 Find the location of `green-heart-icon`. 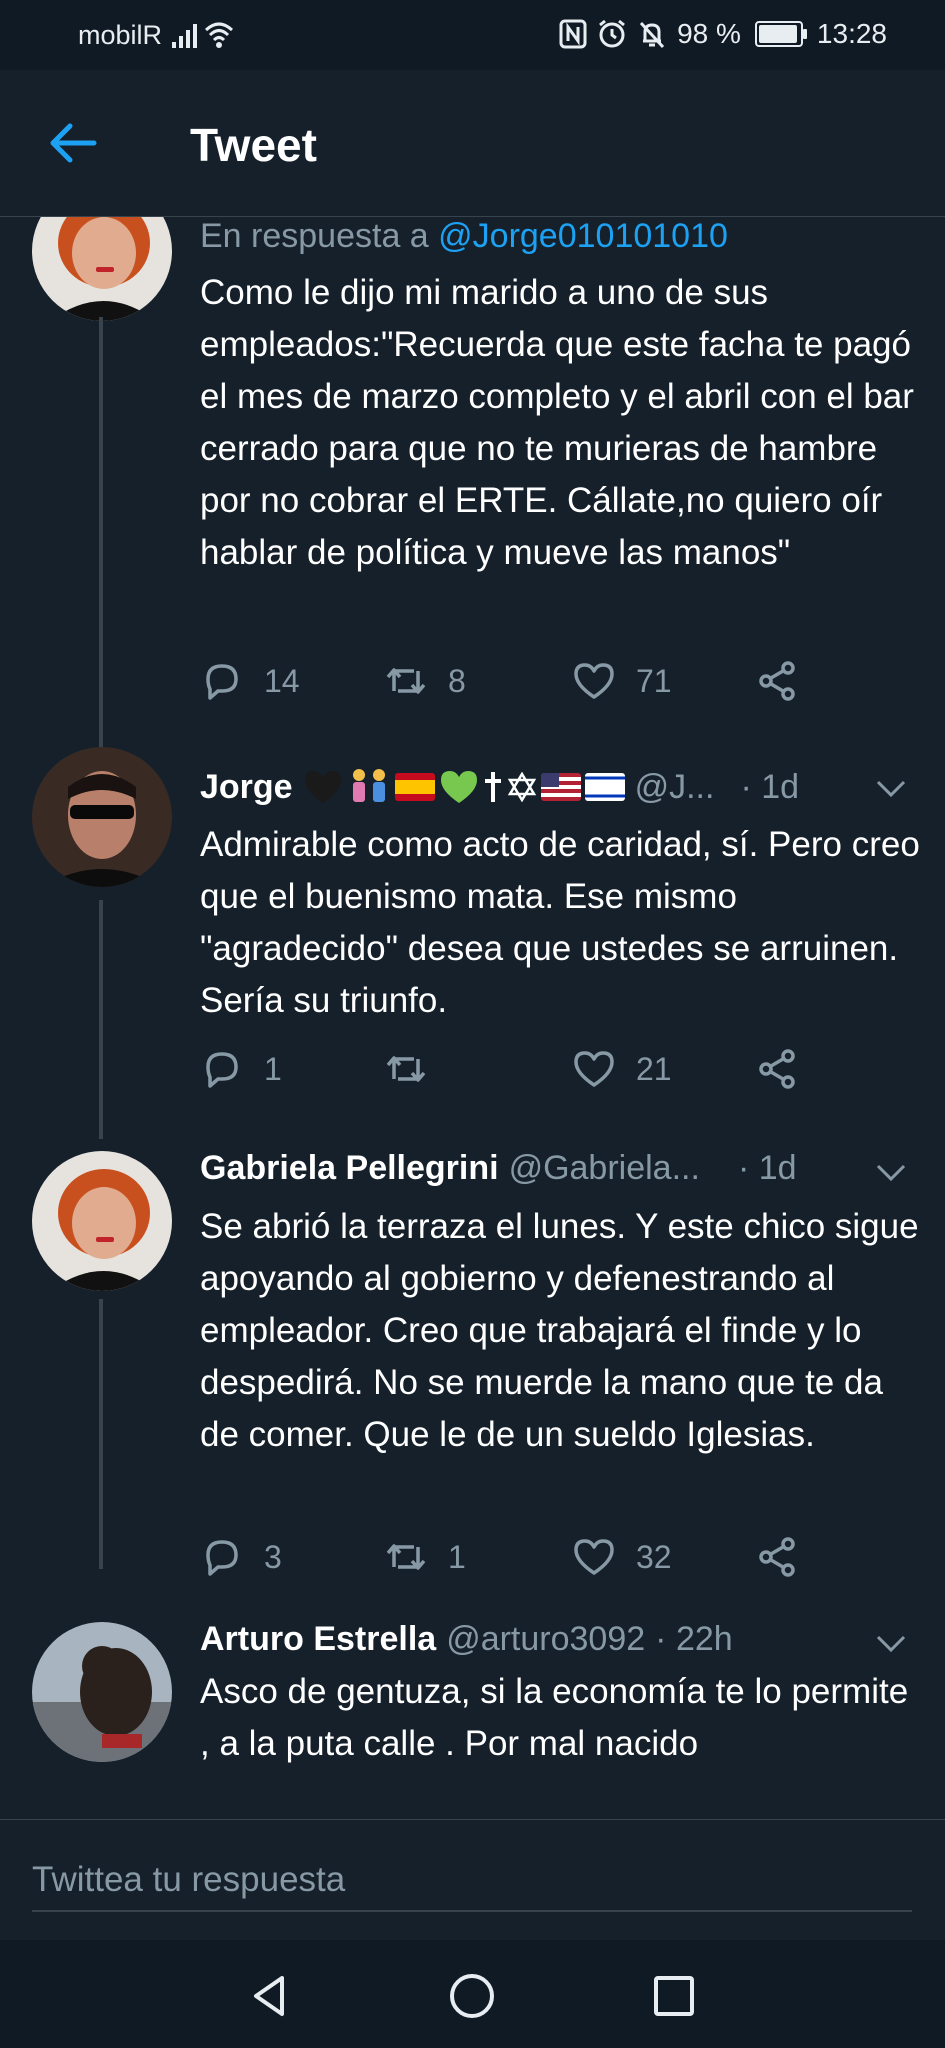

green-heart-icon is located at coordinates (458, 787).